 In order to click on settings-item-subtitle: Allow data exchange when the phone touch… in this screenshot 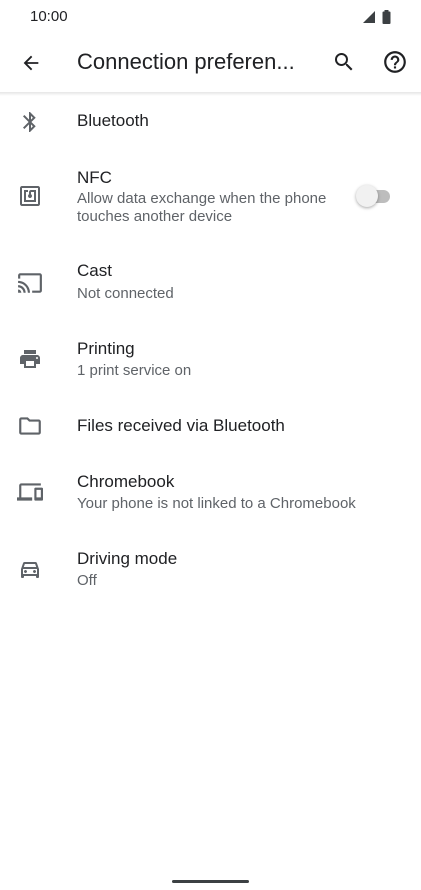, I will do `click(202, 207)`.